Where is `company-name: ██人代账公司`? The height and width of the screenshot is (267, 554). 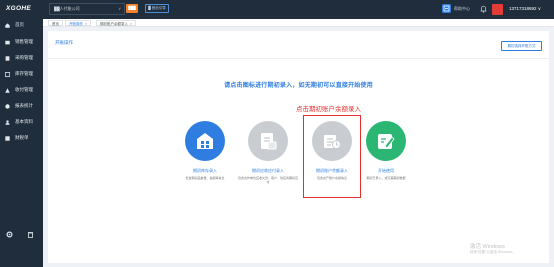
company-name: ██人代账公司 is located at coordinates (67, 8).